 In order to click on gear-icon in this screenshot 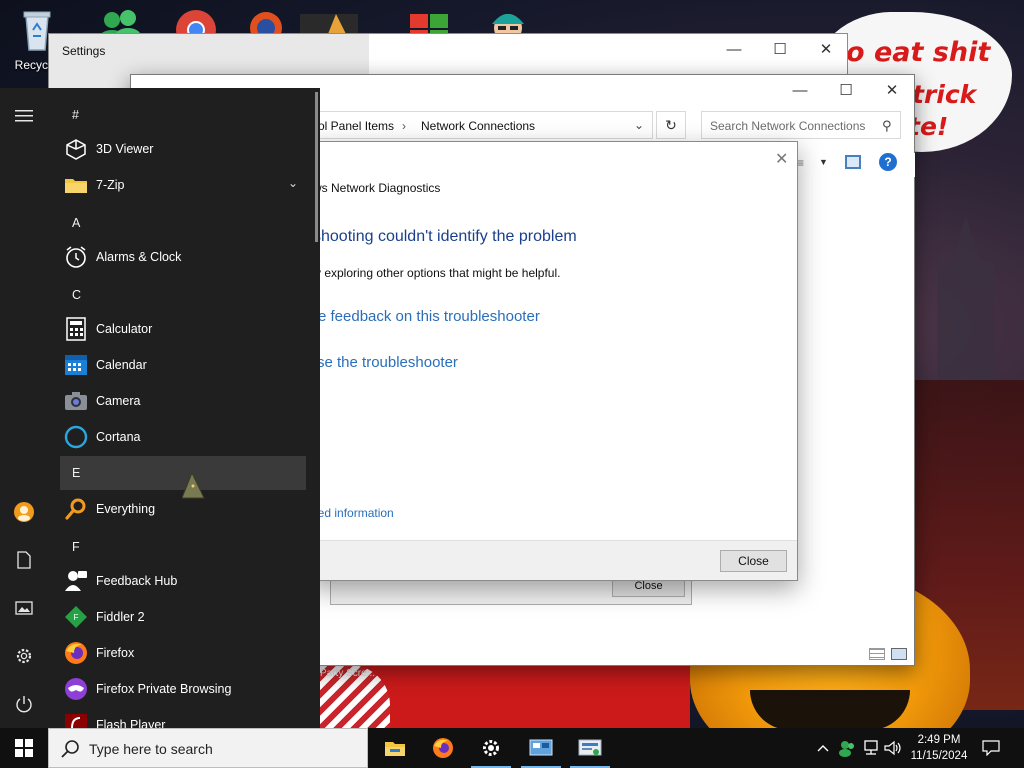, I will do `click(24, 656)`.